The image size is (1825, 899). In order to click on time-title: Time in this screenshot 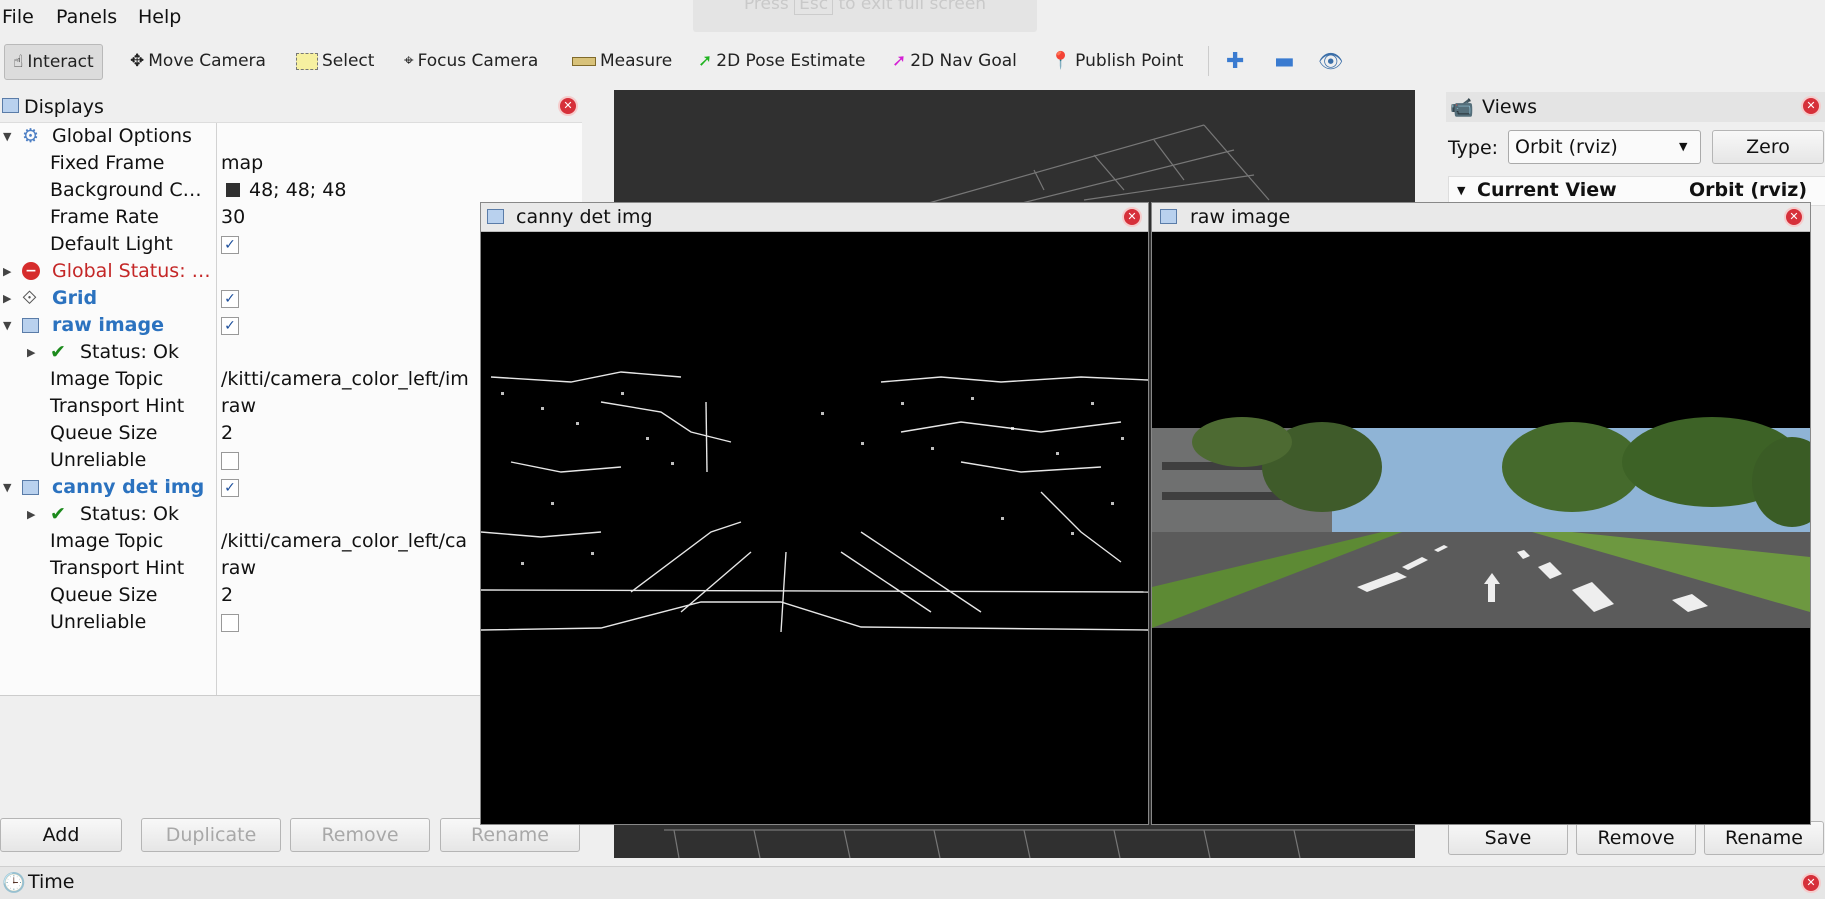, I will do `click(51, 882)`.